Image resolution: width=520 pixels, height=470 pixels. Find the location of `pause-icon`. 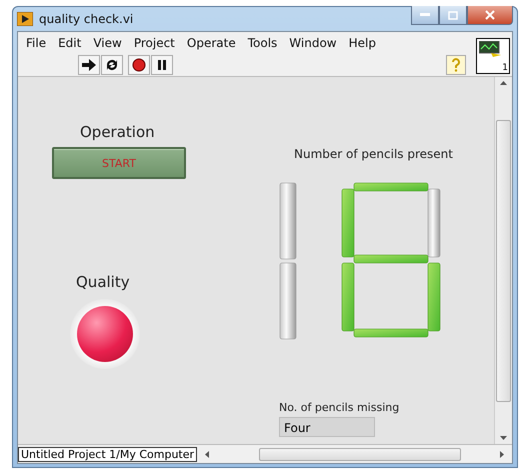

pause-icon is located at coordinates (162, 65).